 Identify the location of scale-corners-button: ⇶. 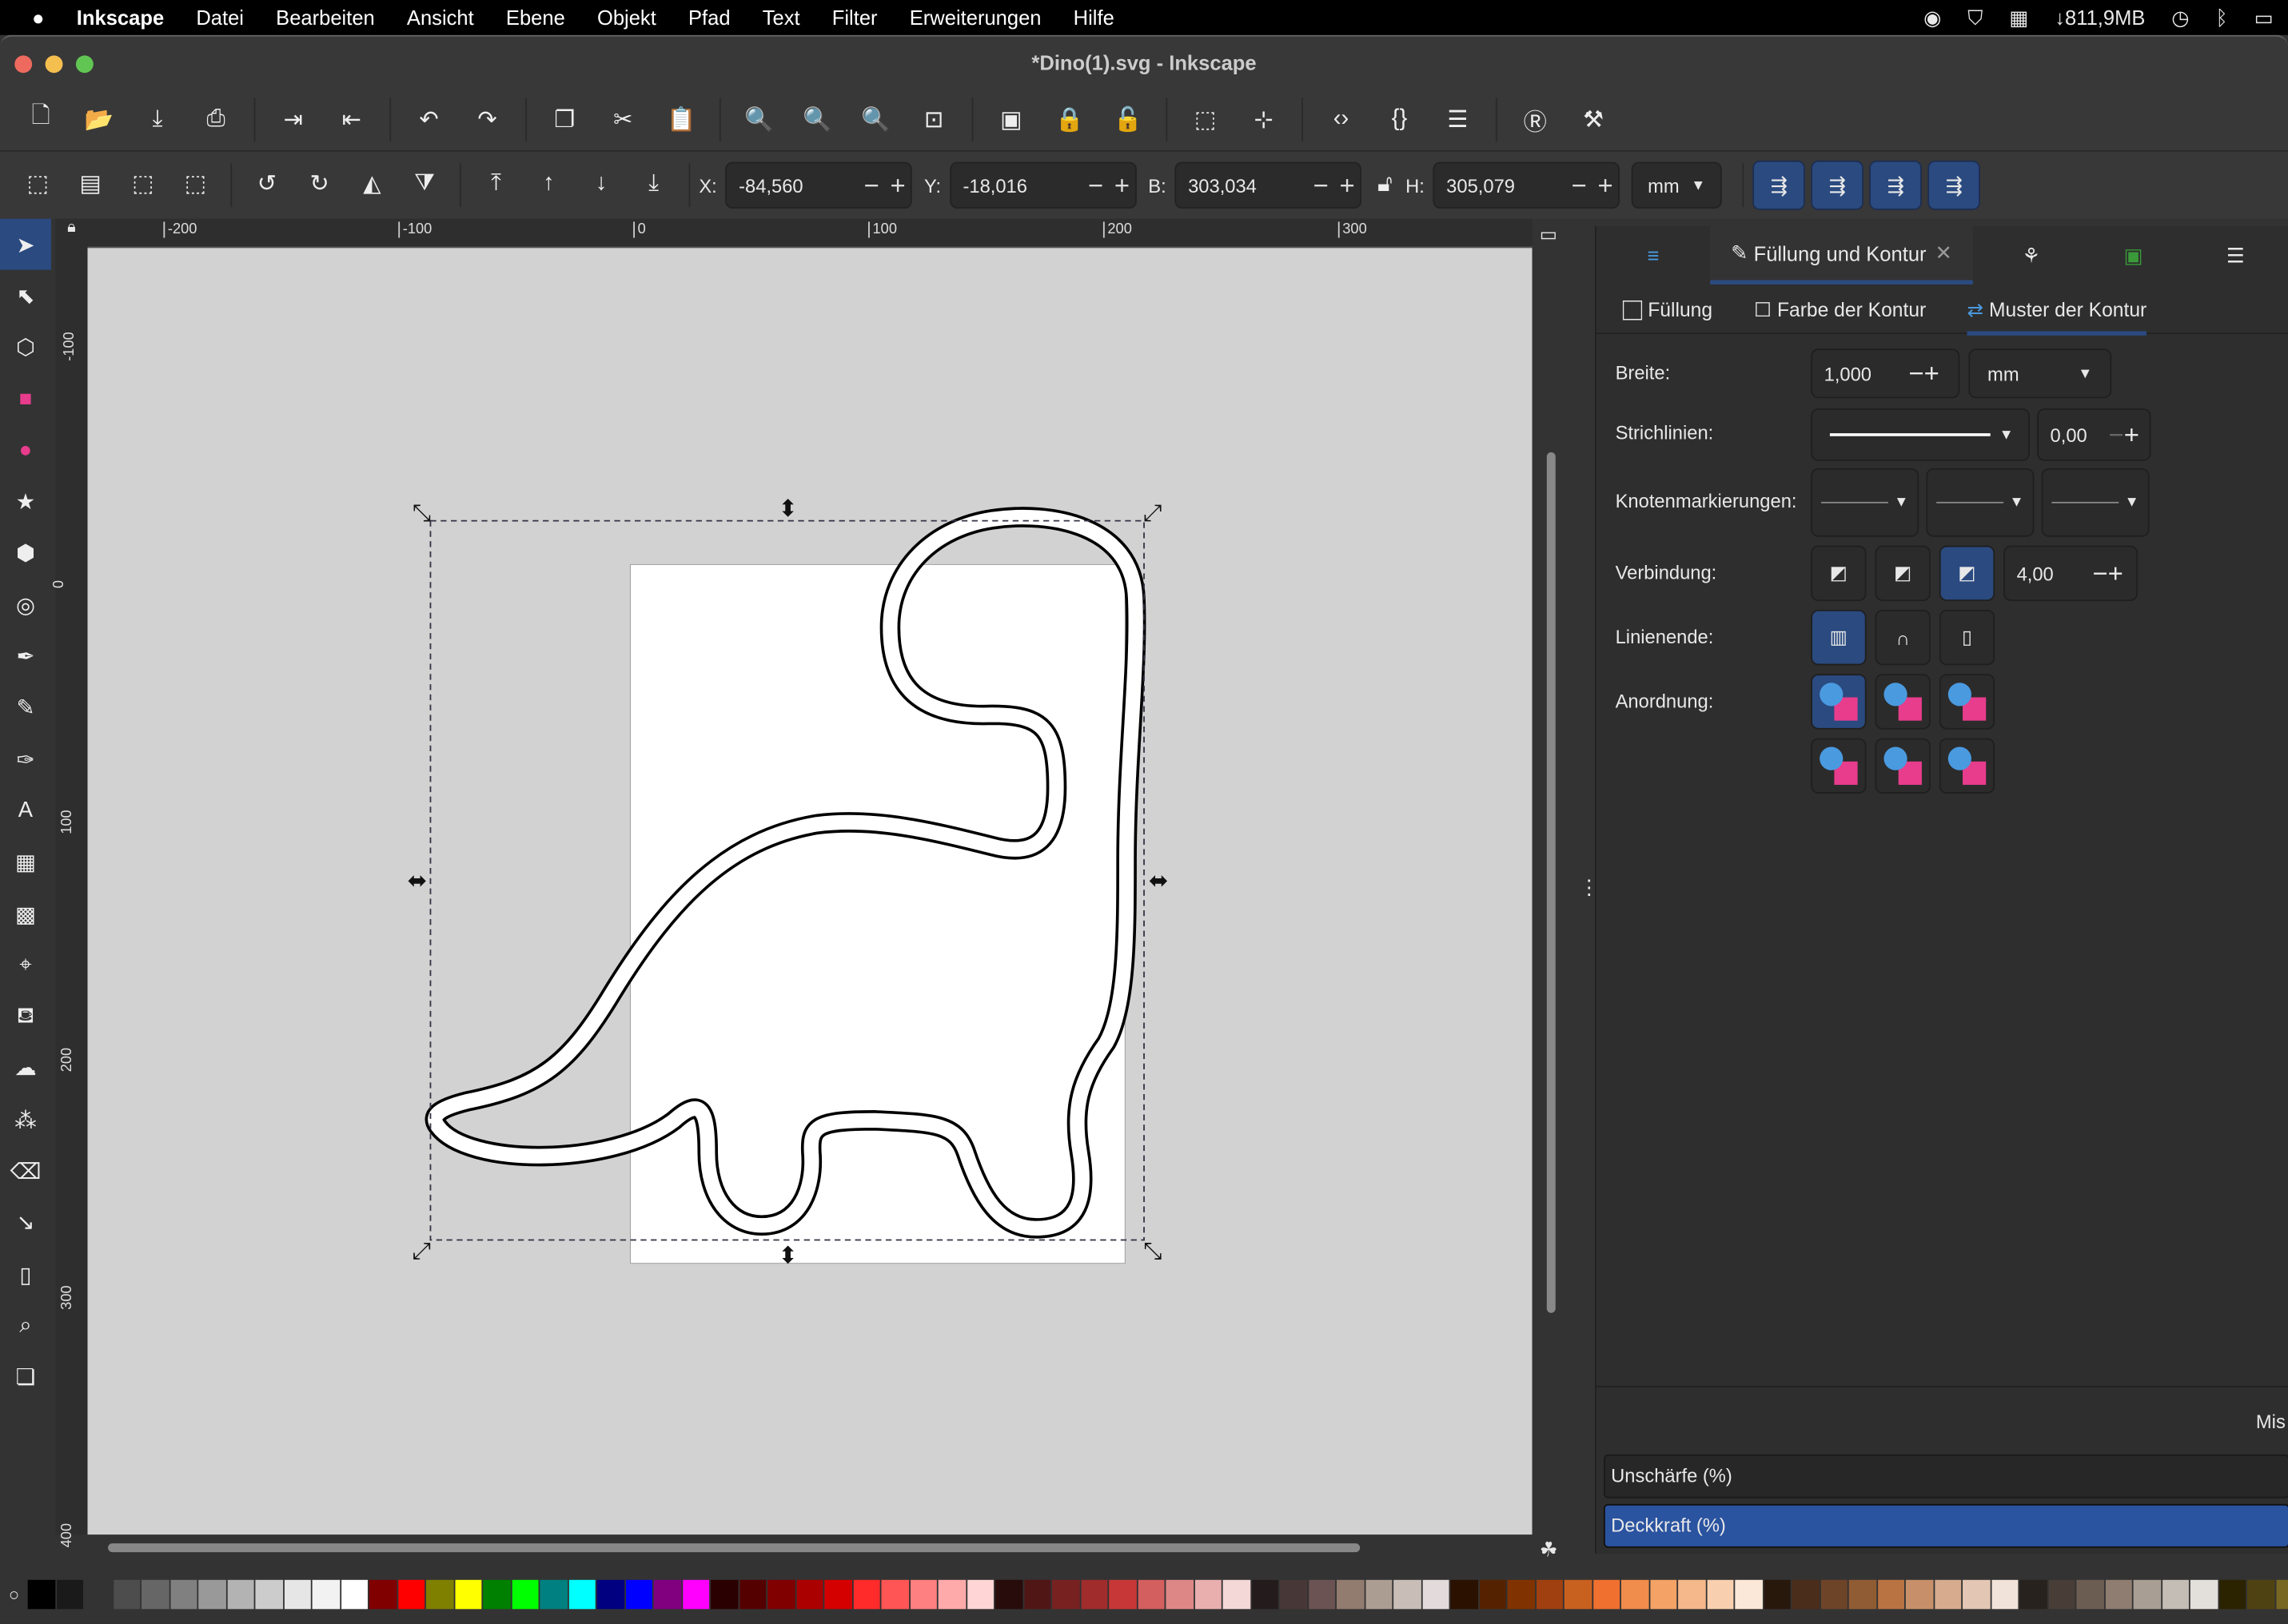
(1837, 185).